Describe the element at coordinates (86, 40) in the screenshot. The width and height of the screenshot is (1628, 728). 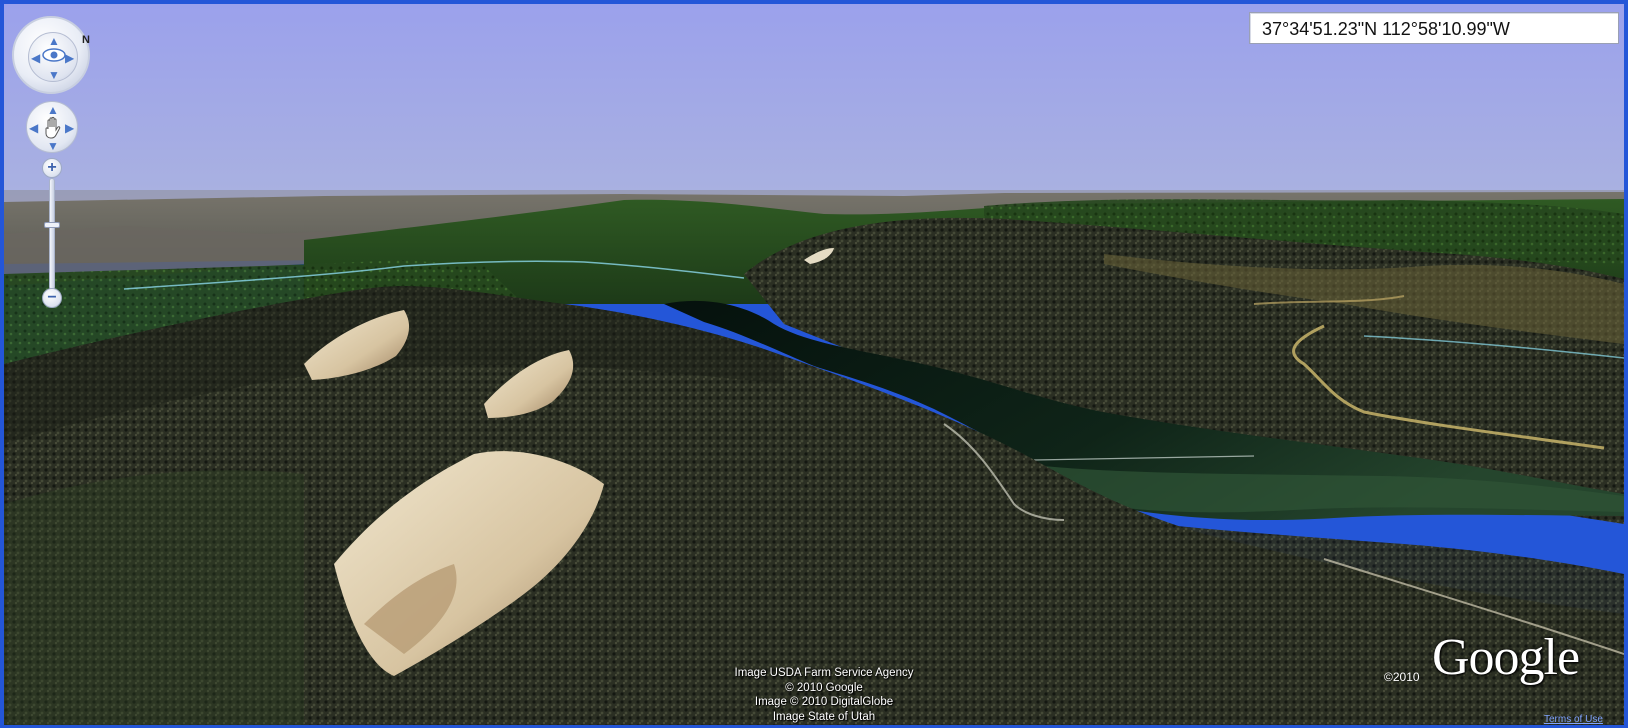
I see `north-indicator: N` at that location.